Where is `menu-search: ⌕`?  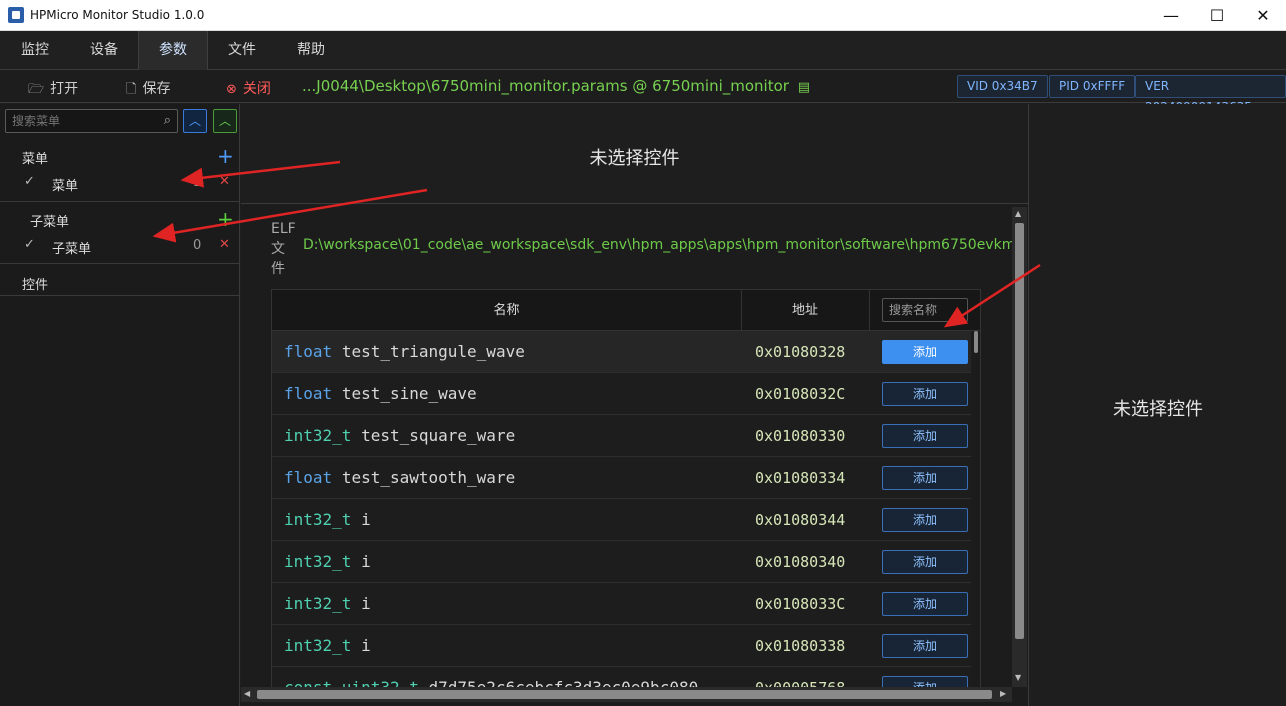 menu-search: ⌕ is located at coordinates (91, 121).